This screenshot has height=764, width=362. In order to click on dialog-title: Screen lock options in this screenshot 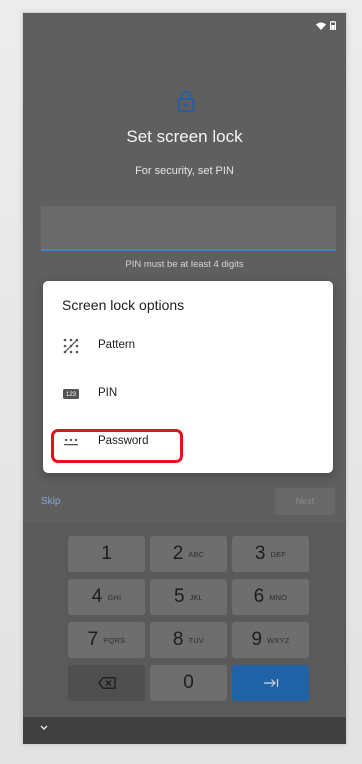, I will do `click(123, 305)`.